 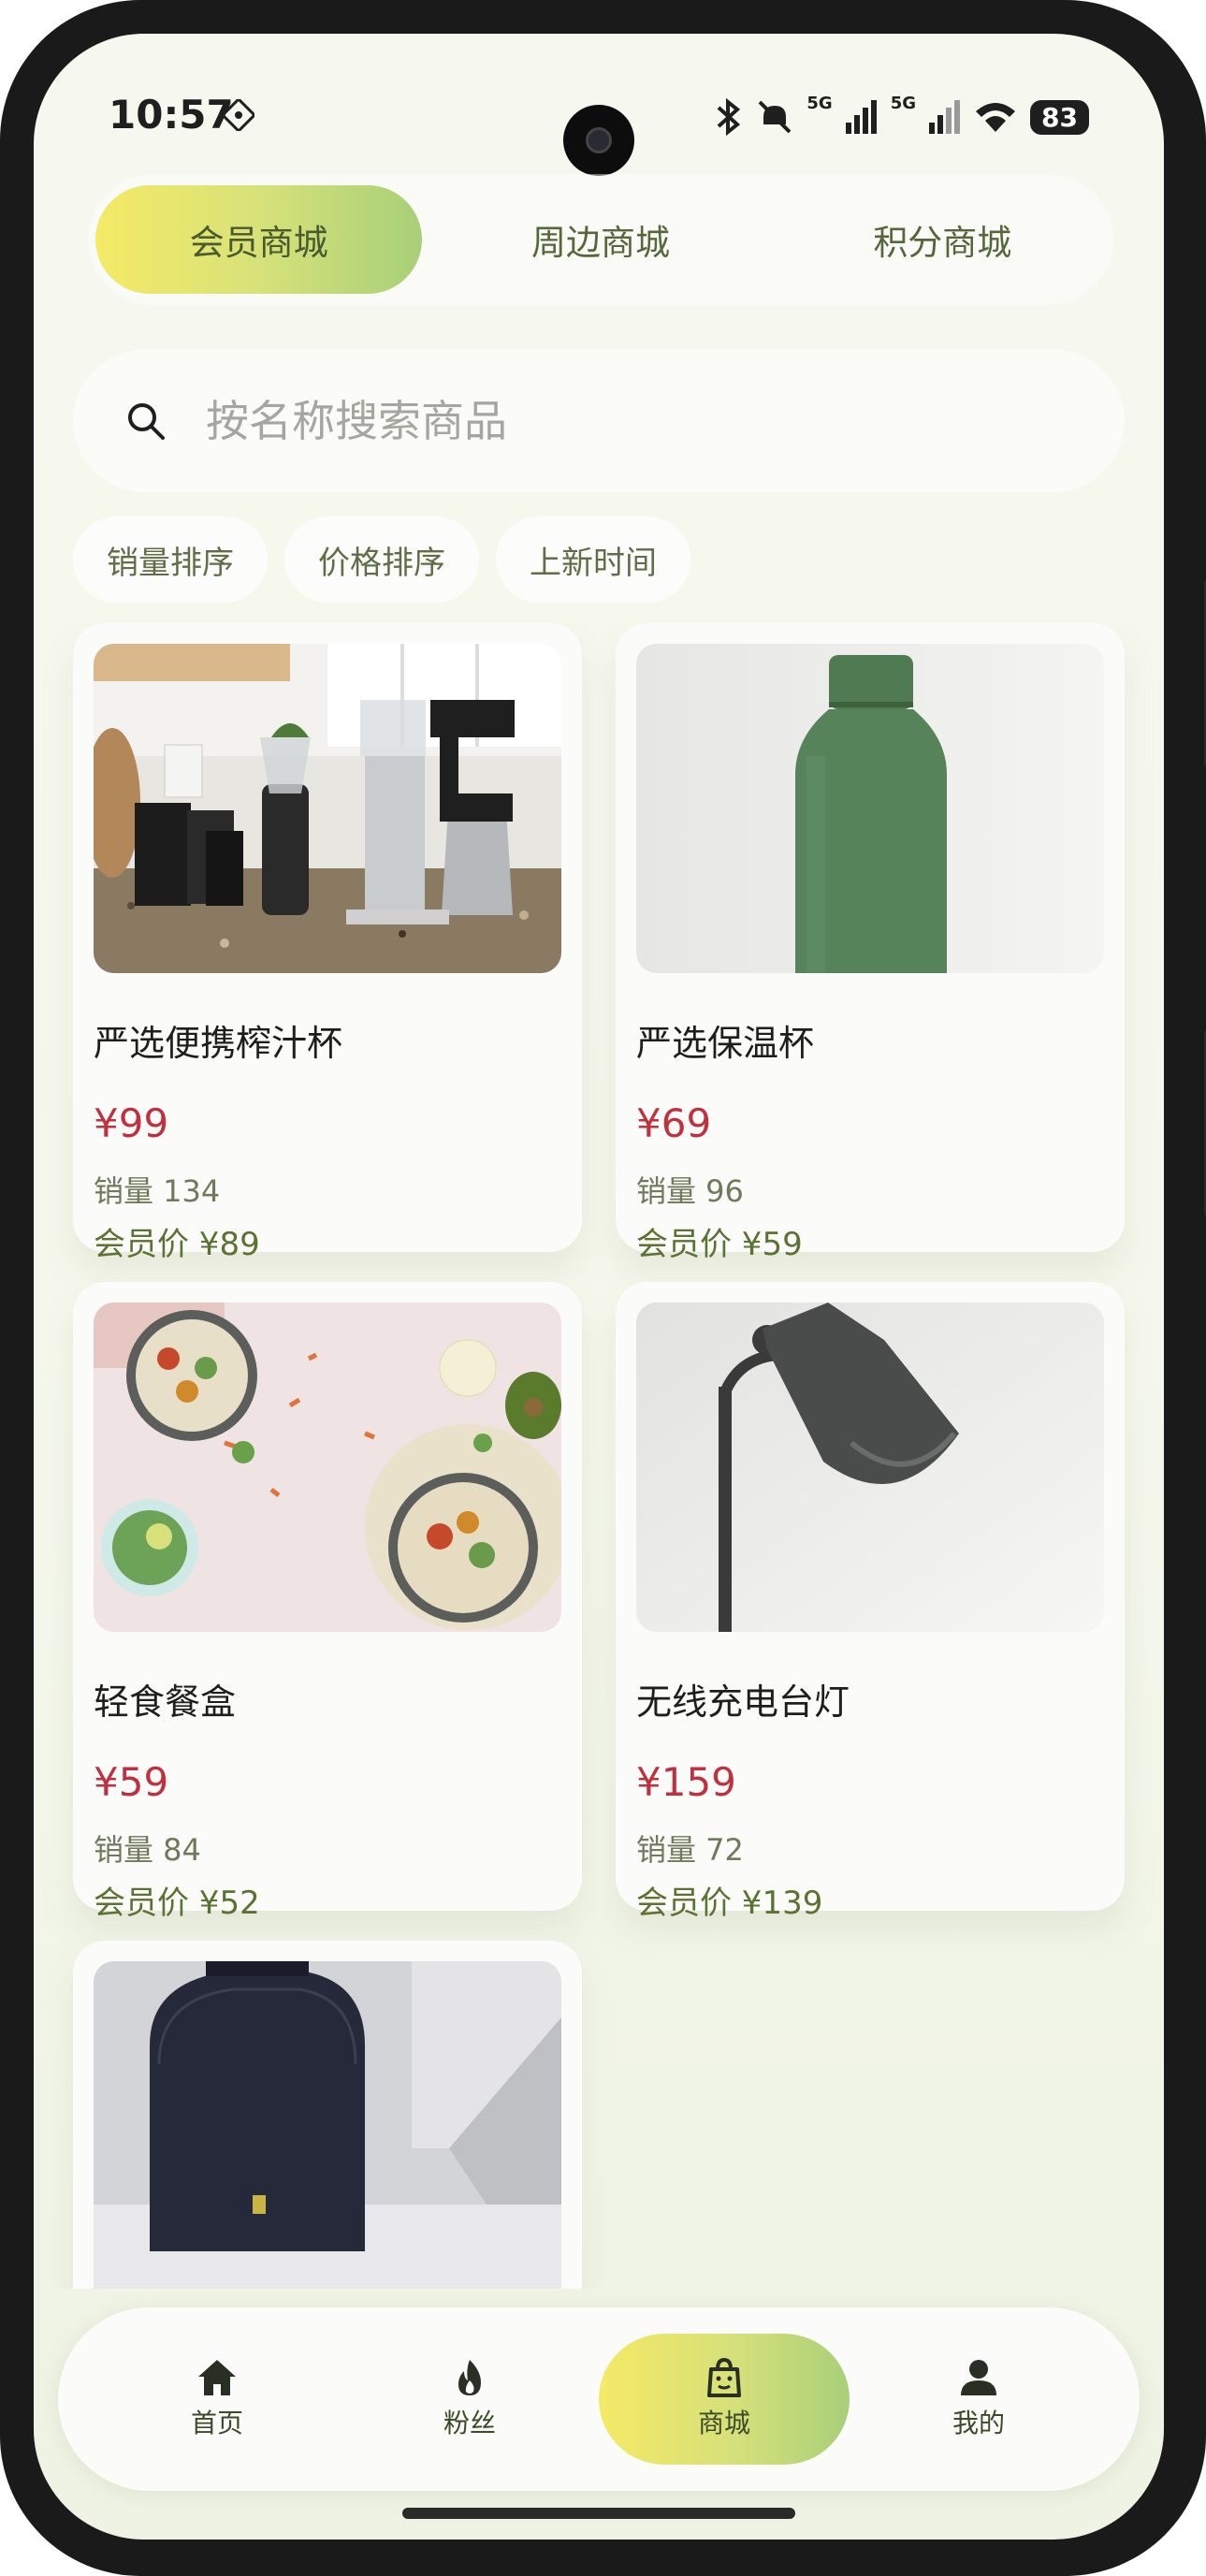 I want to click on nav-shop: 商城, so click(x=724, y=2399).